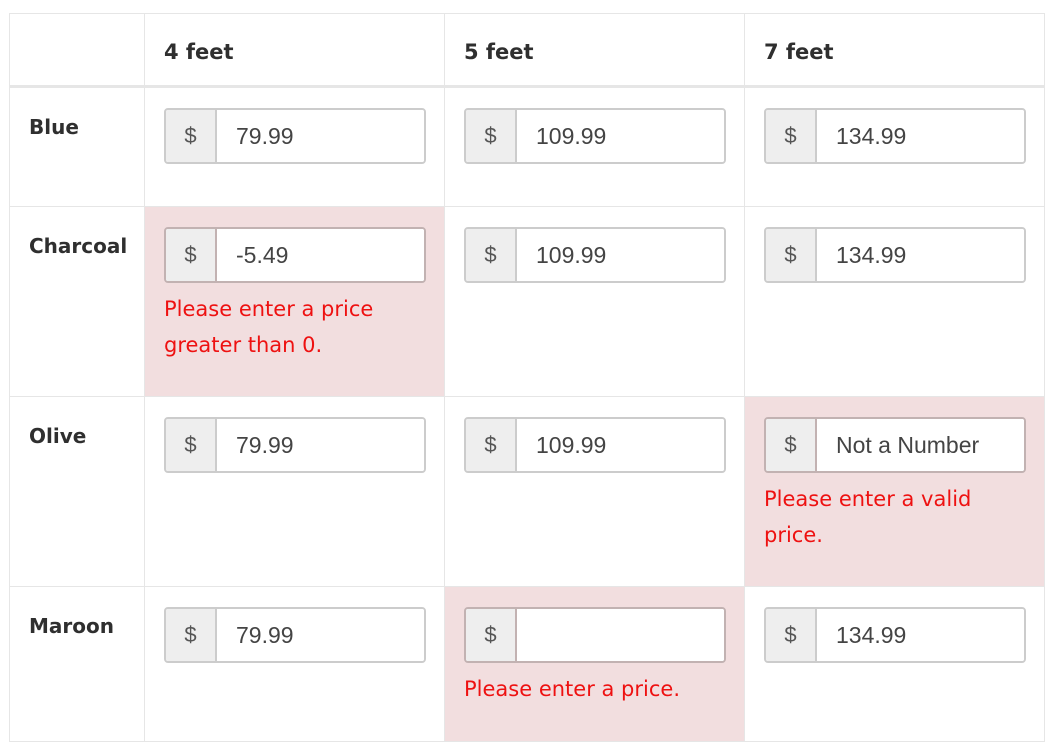  Describe the element at coordinates (294, 491) in the screenshot. I see `price-cell-olive-4-feet: $` at that location.